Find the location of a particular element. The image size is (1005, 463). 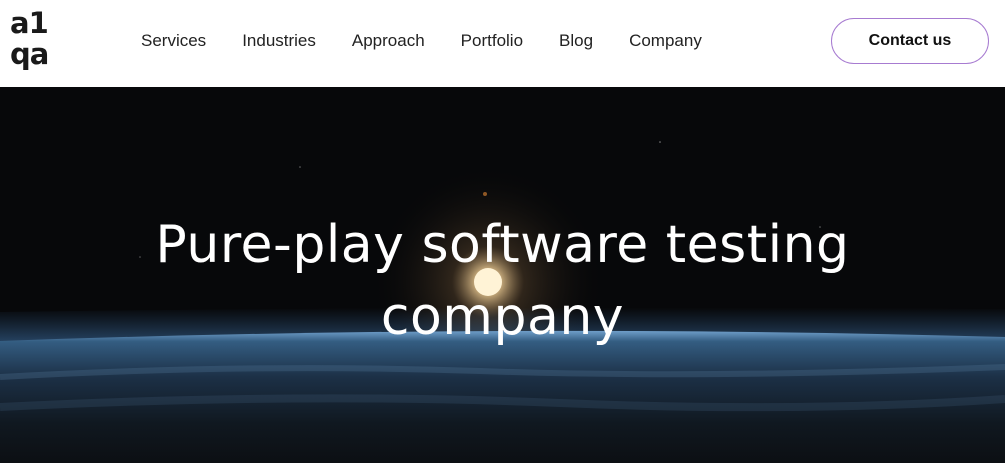

nav-blog: Blog is located at coordinates (576, 41).